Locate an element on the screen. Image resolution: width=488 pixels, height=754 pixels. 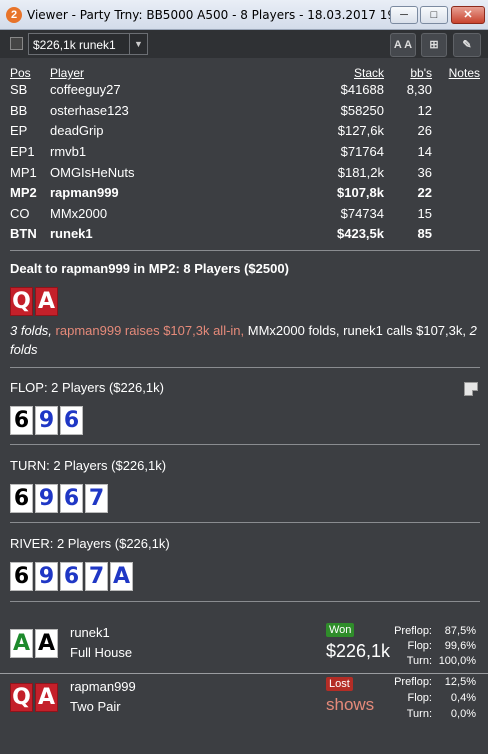
minimize-button: ─ is located at coordinates (404, 15).